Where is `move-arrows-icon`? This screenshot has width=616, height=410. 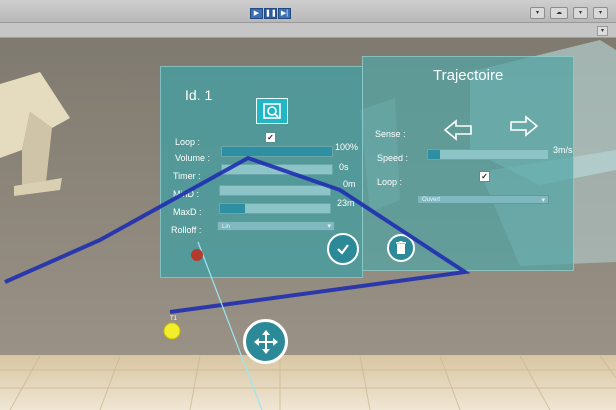
move-arrows-icon is located at coordinates (265, 341).